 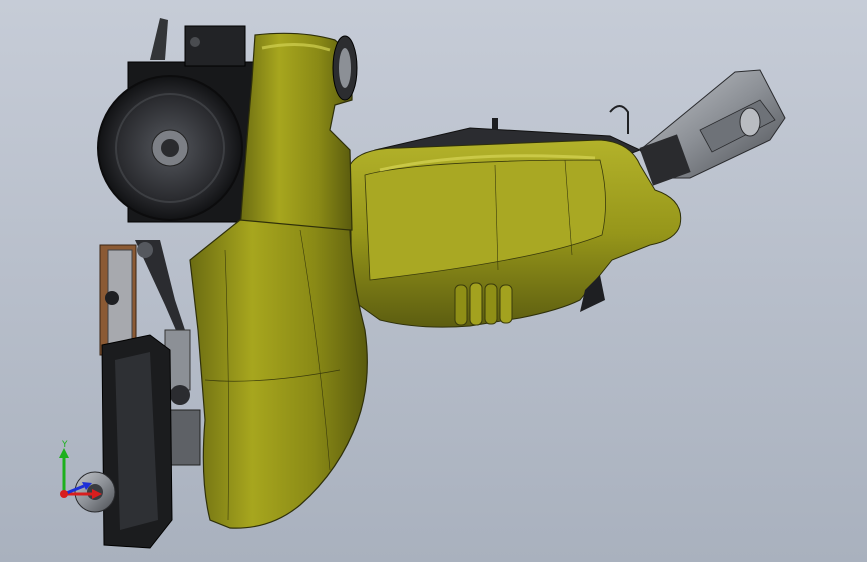 What do you see at coordinates (515, 233) in the screenshot?
I see `side-tank` at bounding box center [515, 233].